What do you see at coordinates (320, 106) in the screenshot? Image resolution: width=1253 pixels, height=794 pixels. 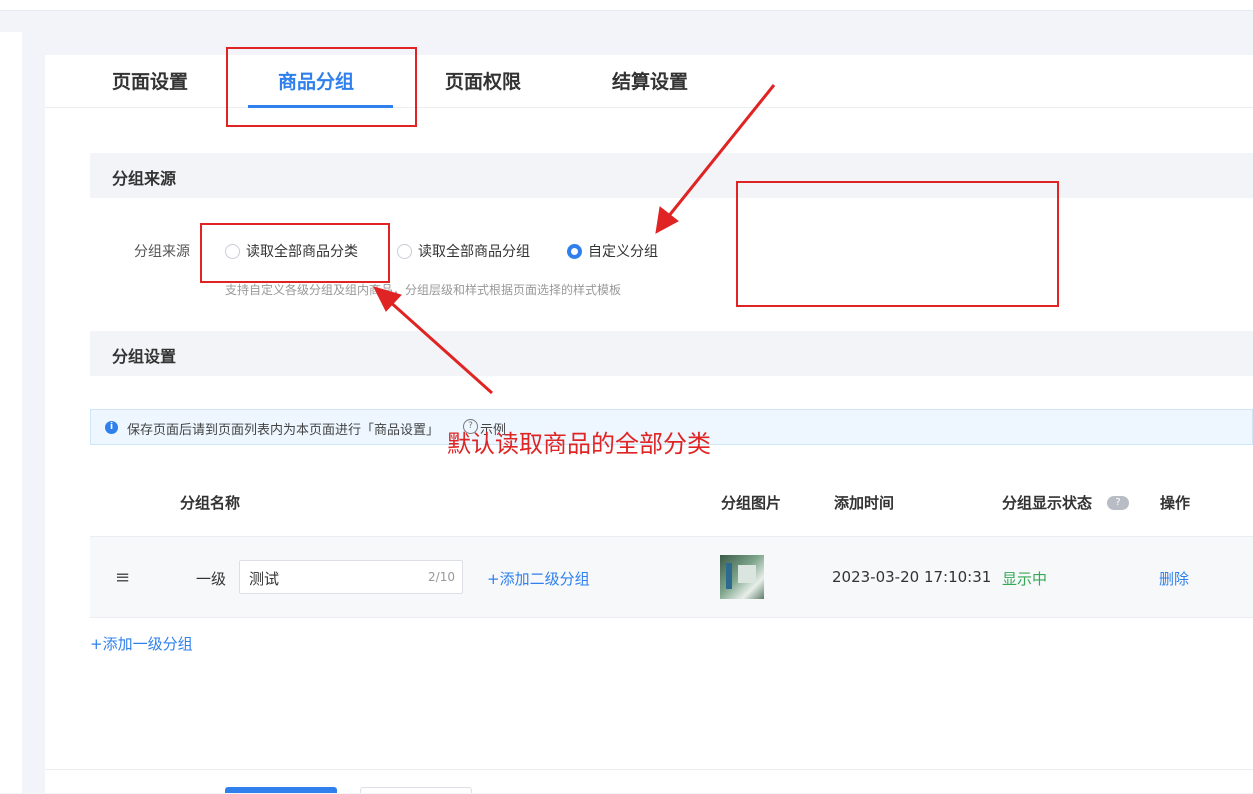 I see `active-tab-indicator` at bounding box center [320, 106].